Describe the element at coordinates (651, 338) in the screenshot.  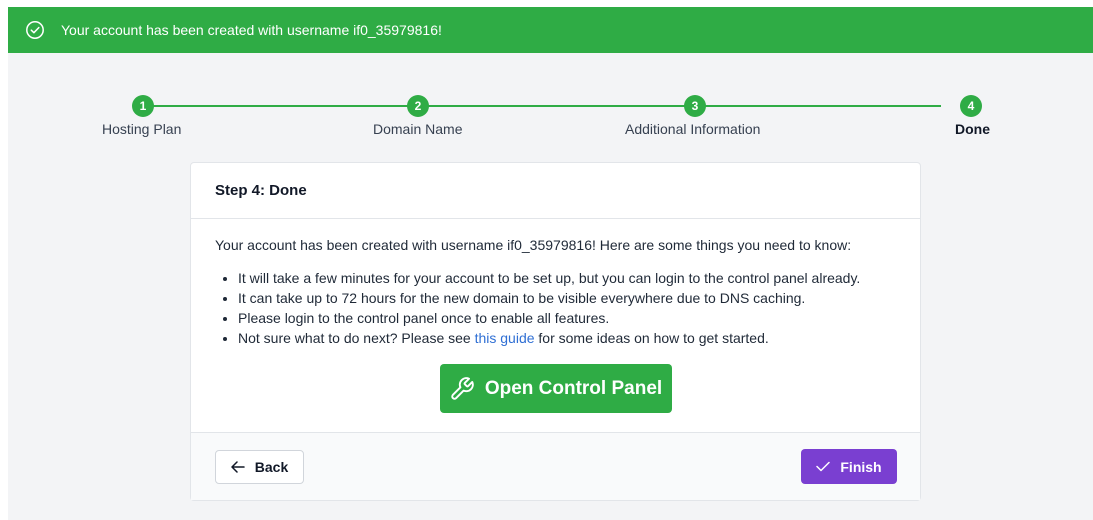
I see `guide-text-after: for some ideas on how to get started.` at that location.